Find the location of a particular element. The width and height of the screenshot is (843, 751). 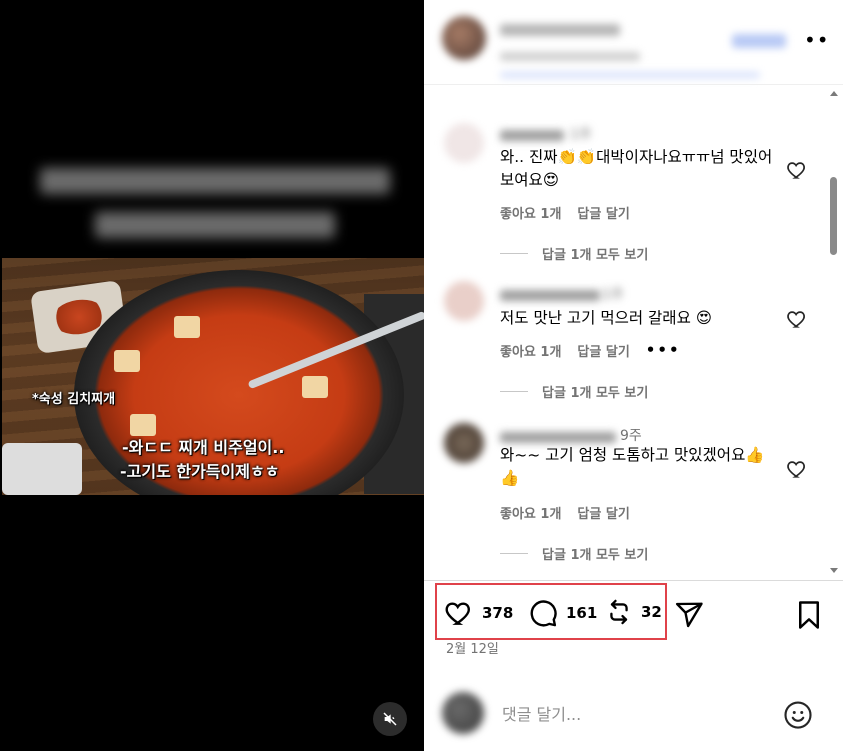

post-date: 2월 12일 is located at coordinates (472, 647).